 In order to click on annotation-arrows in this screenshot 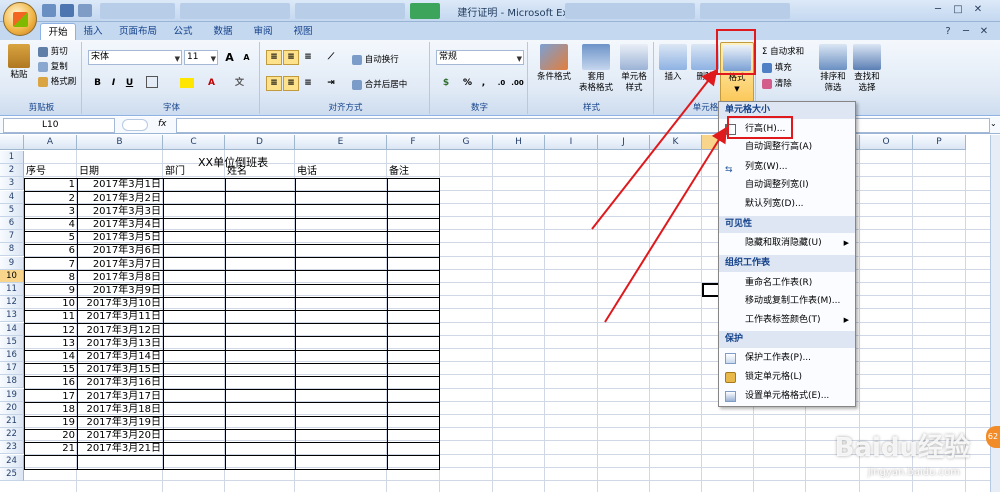, I will do `click(659, 195)`.